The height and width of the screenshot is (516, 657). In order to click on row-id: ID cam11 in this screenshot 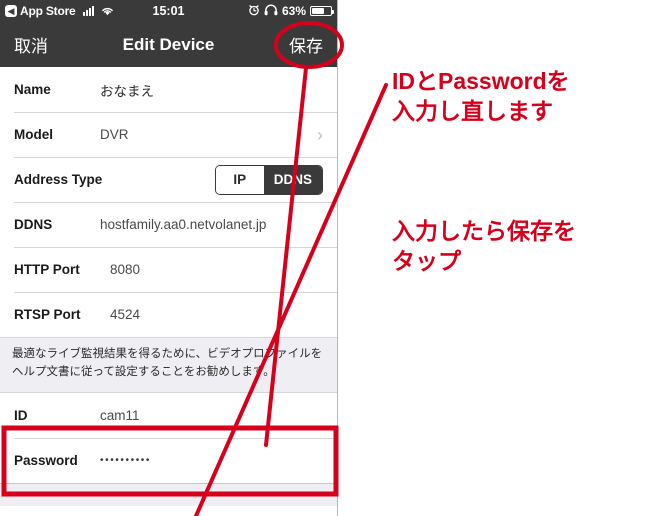, I will do `click(168, 415)`.